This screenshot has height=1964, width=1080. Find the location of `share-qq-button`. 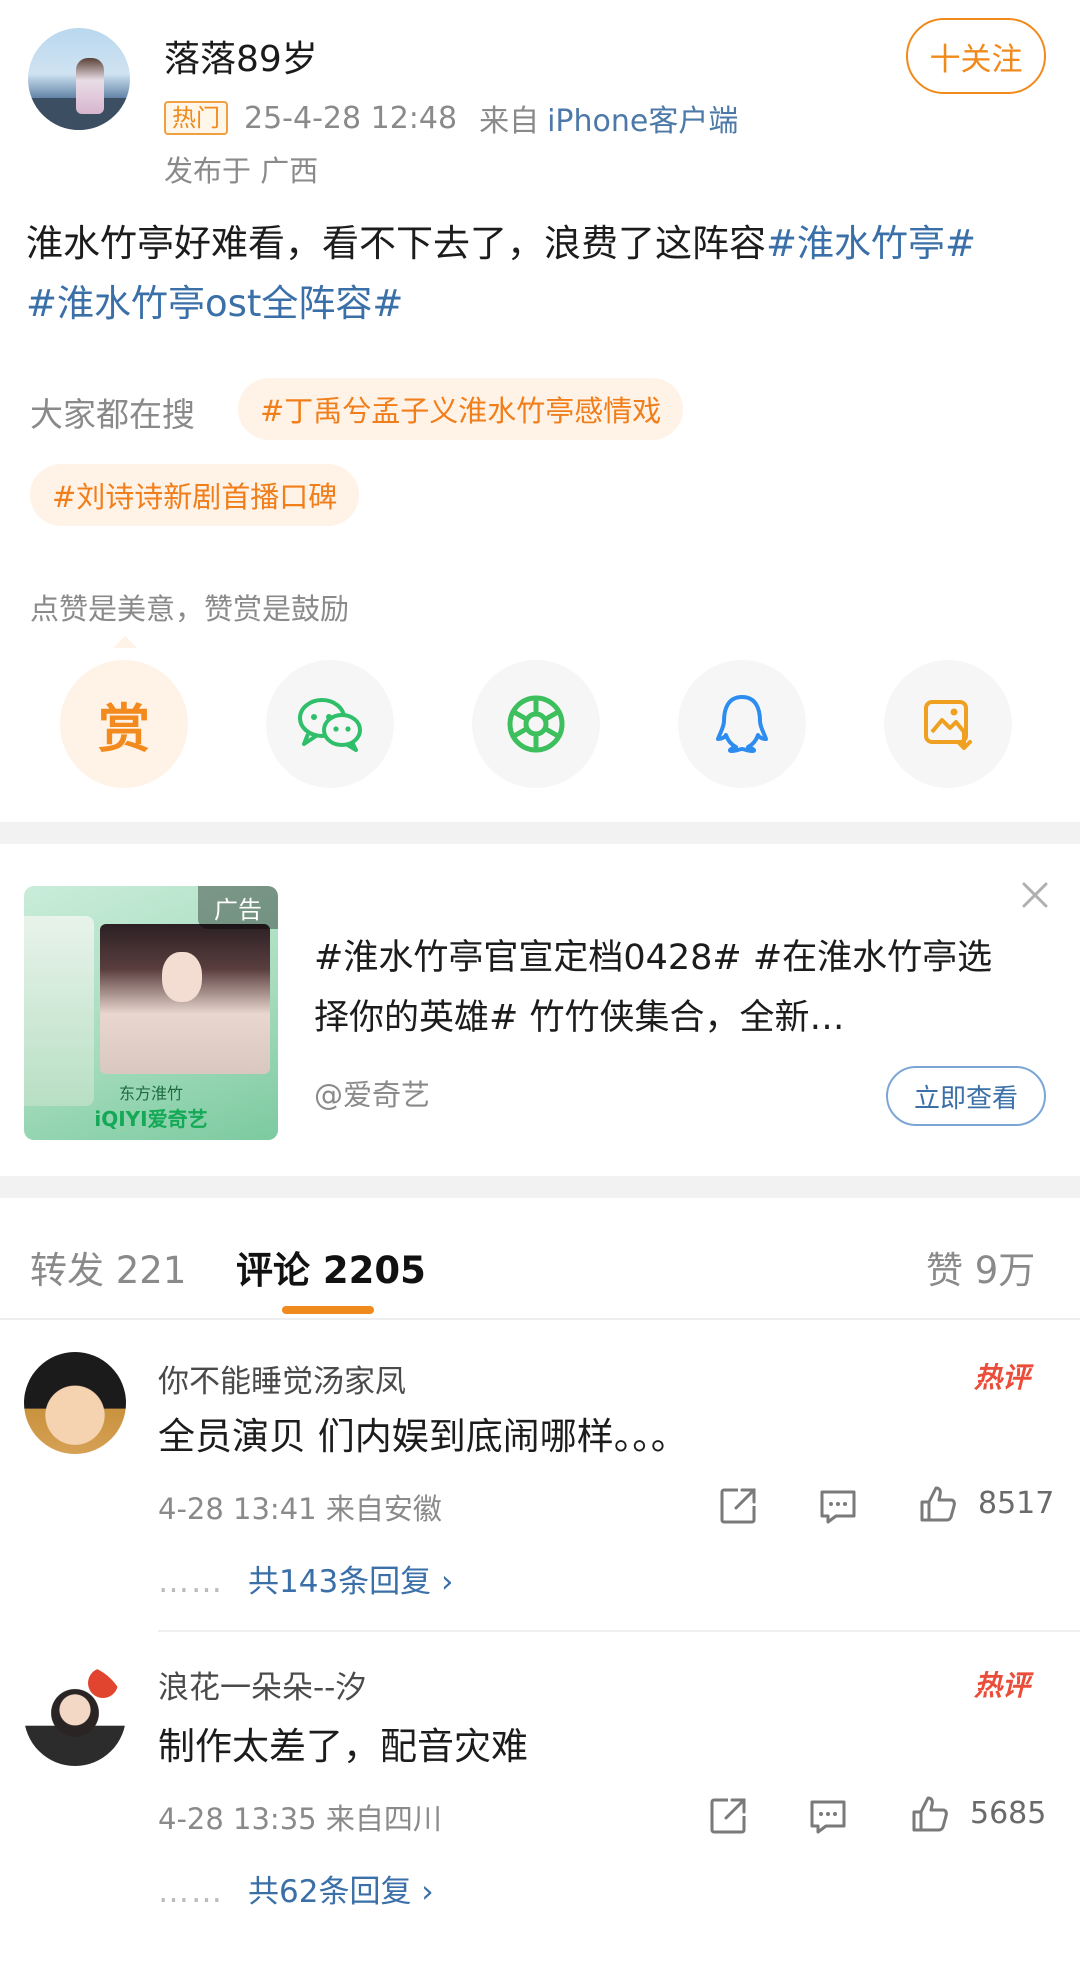

share-qq-button is located at coordinates (742, 724).